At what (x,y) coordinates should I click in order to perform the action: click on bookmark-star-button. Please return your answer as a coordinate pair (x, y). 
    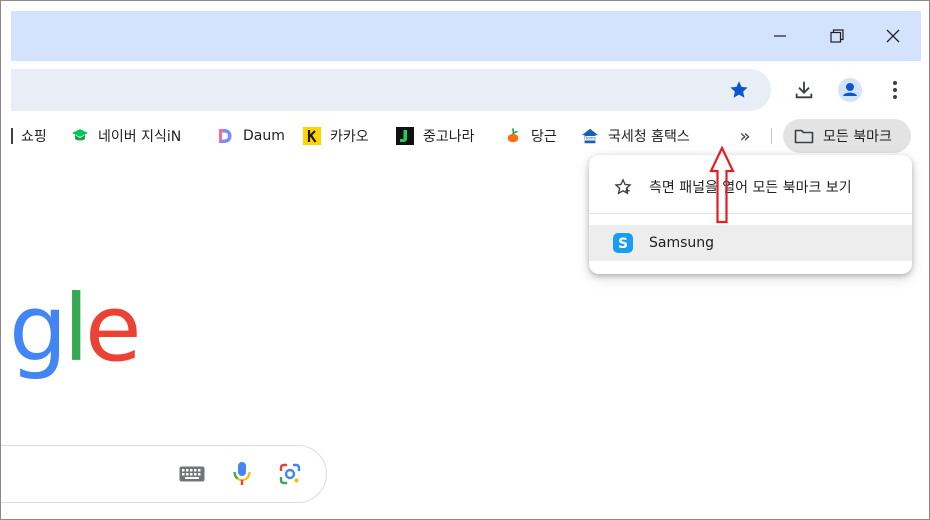
    Looking at the image, I should click on (739, 90).